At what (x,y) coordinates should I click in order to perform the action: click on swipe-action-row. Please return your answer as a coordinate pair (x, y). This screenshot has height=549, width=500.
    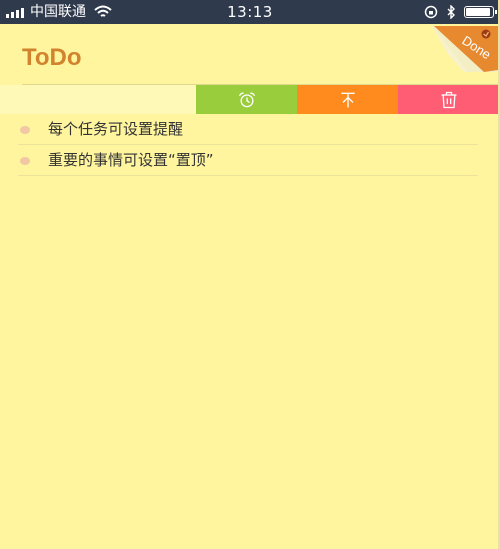
    Looking at the image, I should click on (249, 99).